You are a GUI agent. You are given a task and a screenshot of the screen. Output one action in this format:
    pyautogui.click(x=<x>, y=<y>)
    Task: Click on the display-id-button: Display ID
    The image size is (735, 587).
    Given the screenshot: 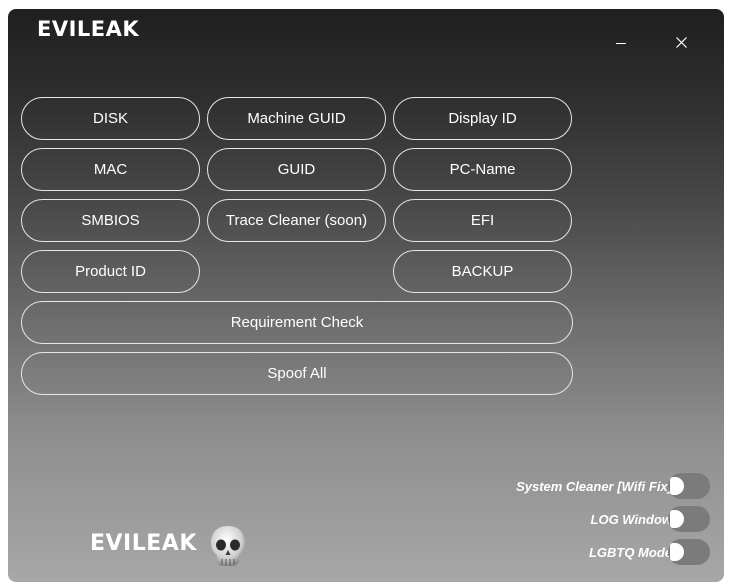 What is the action you would take?
    pyautogui.click(x=482, y=118)
    